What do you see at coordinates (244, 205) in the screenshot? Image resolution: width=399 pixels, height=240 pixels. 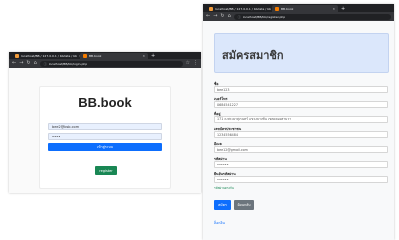 I see `back-button: ย้อนกลับ` at bounding box center [244, 205].